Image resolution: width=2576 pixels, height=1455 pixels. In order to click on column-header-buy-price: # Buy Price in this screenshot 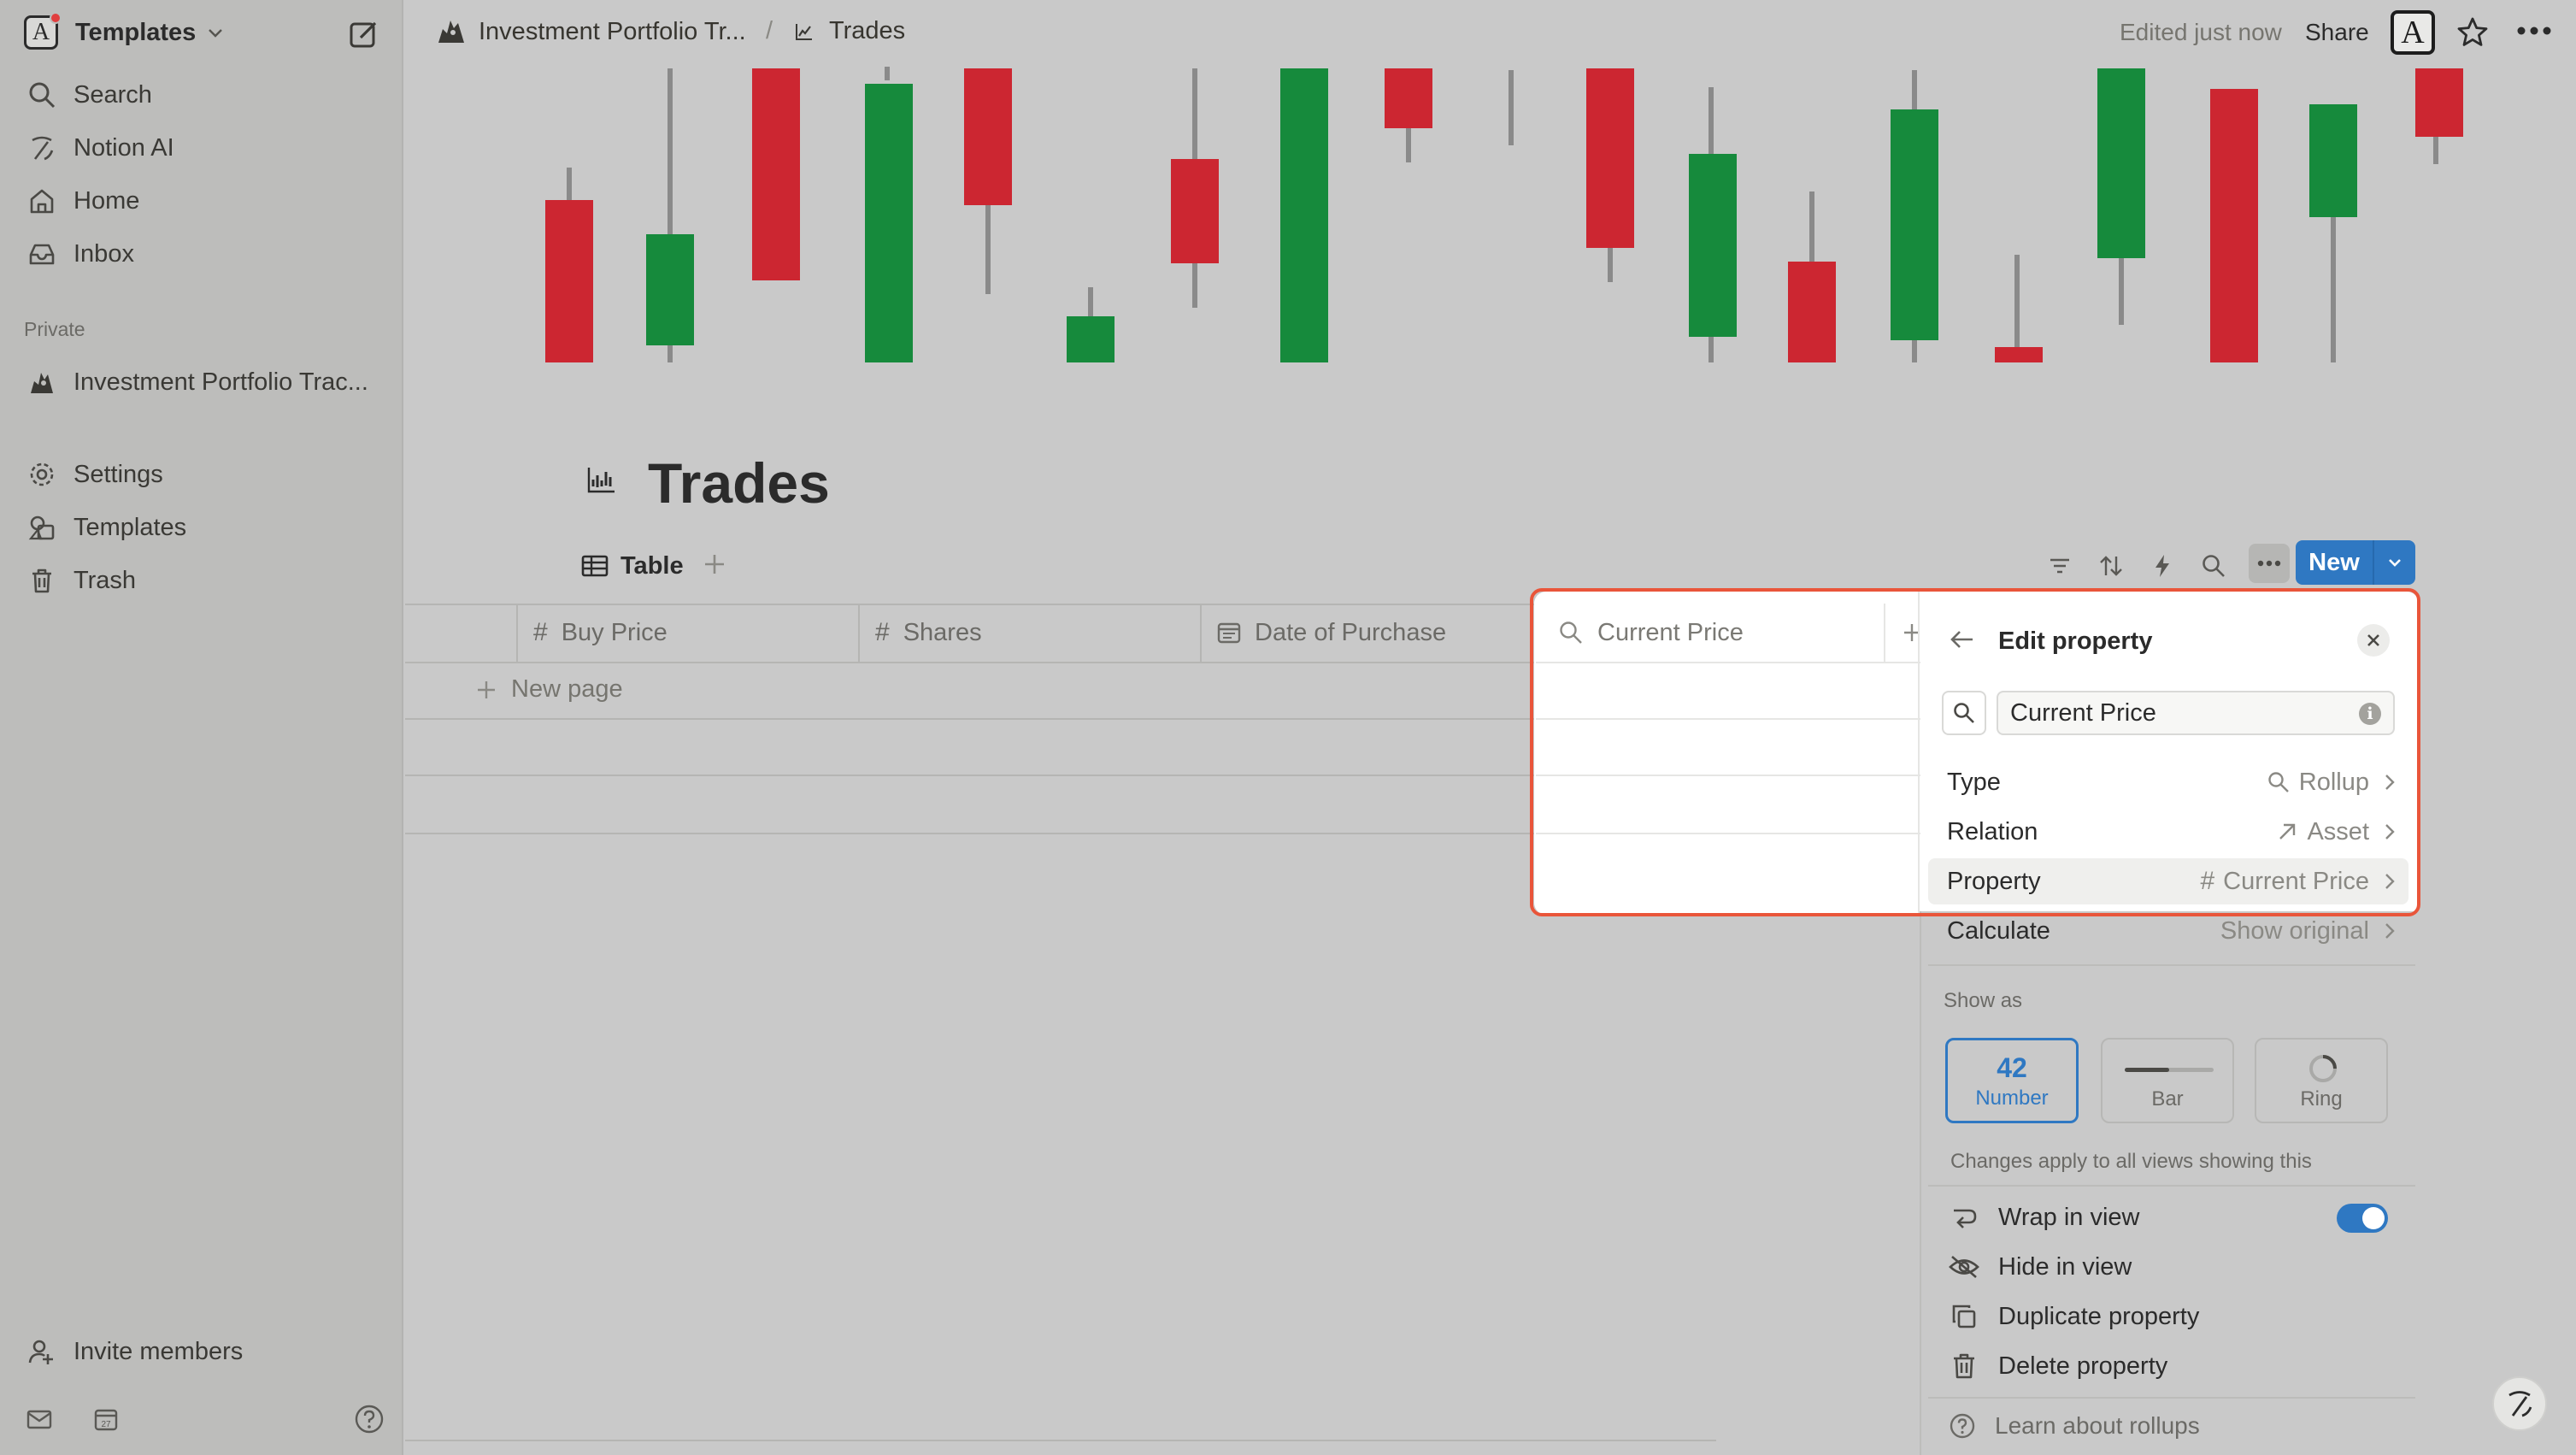, I will do `click(600, 633)`.